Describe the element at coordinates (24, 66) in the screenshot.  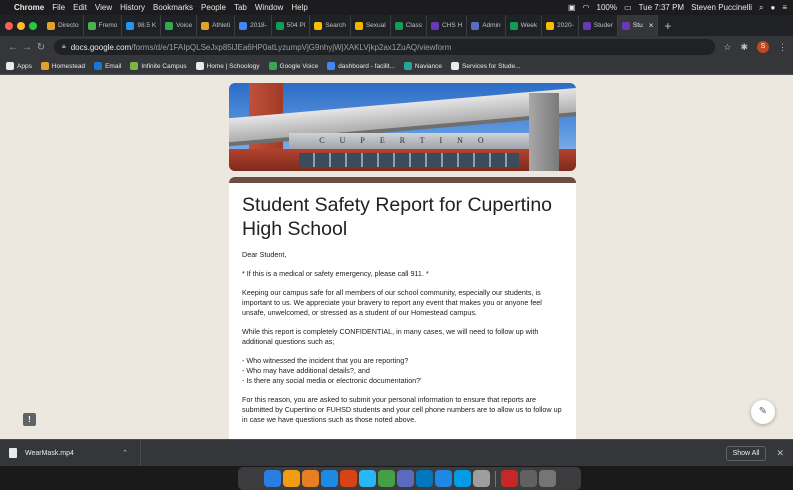
I see `bookmark-label: Apps` at that location.